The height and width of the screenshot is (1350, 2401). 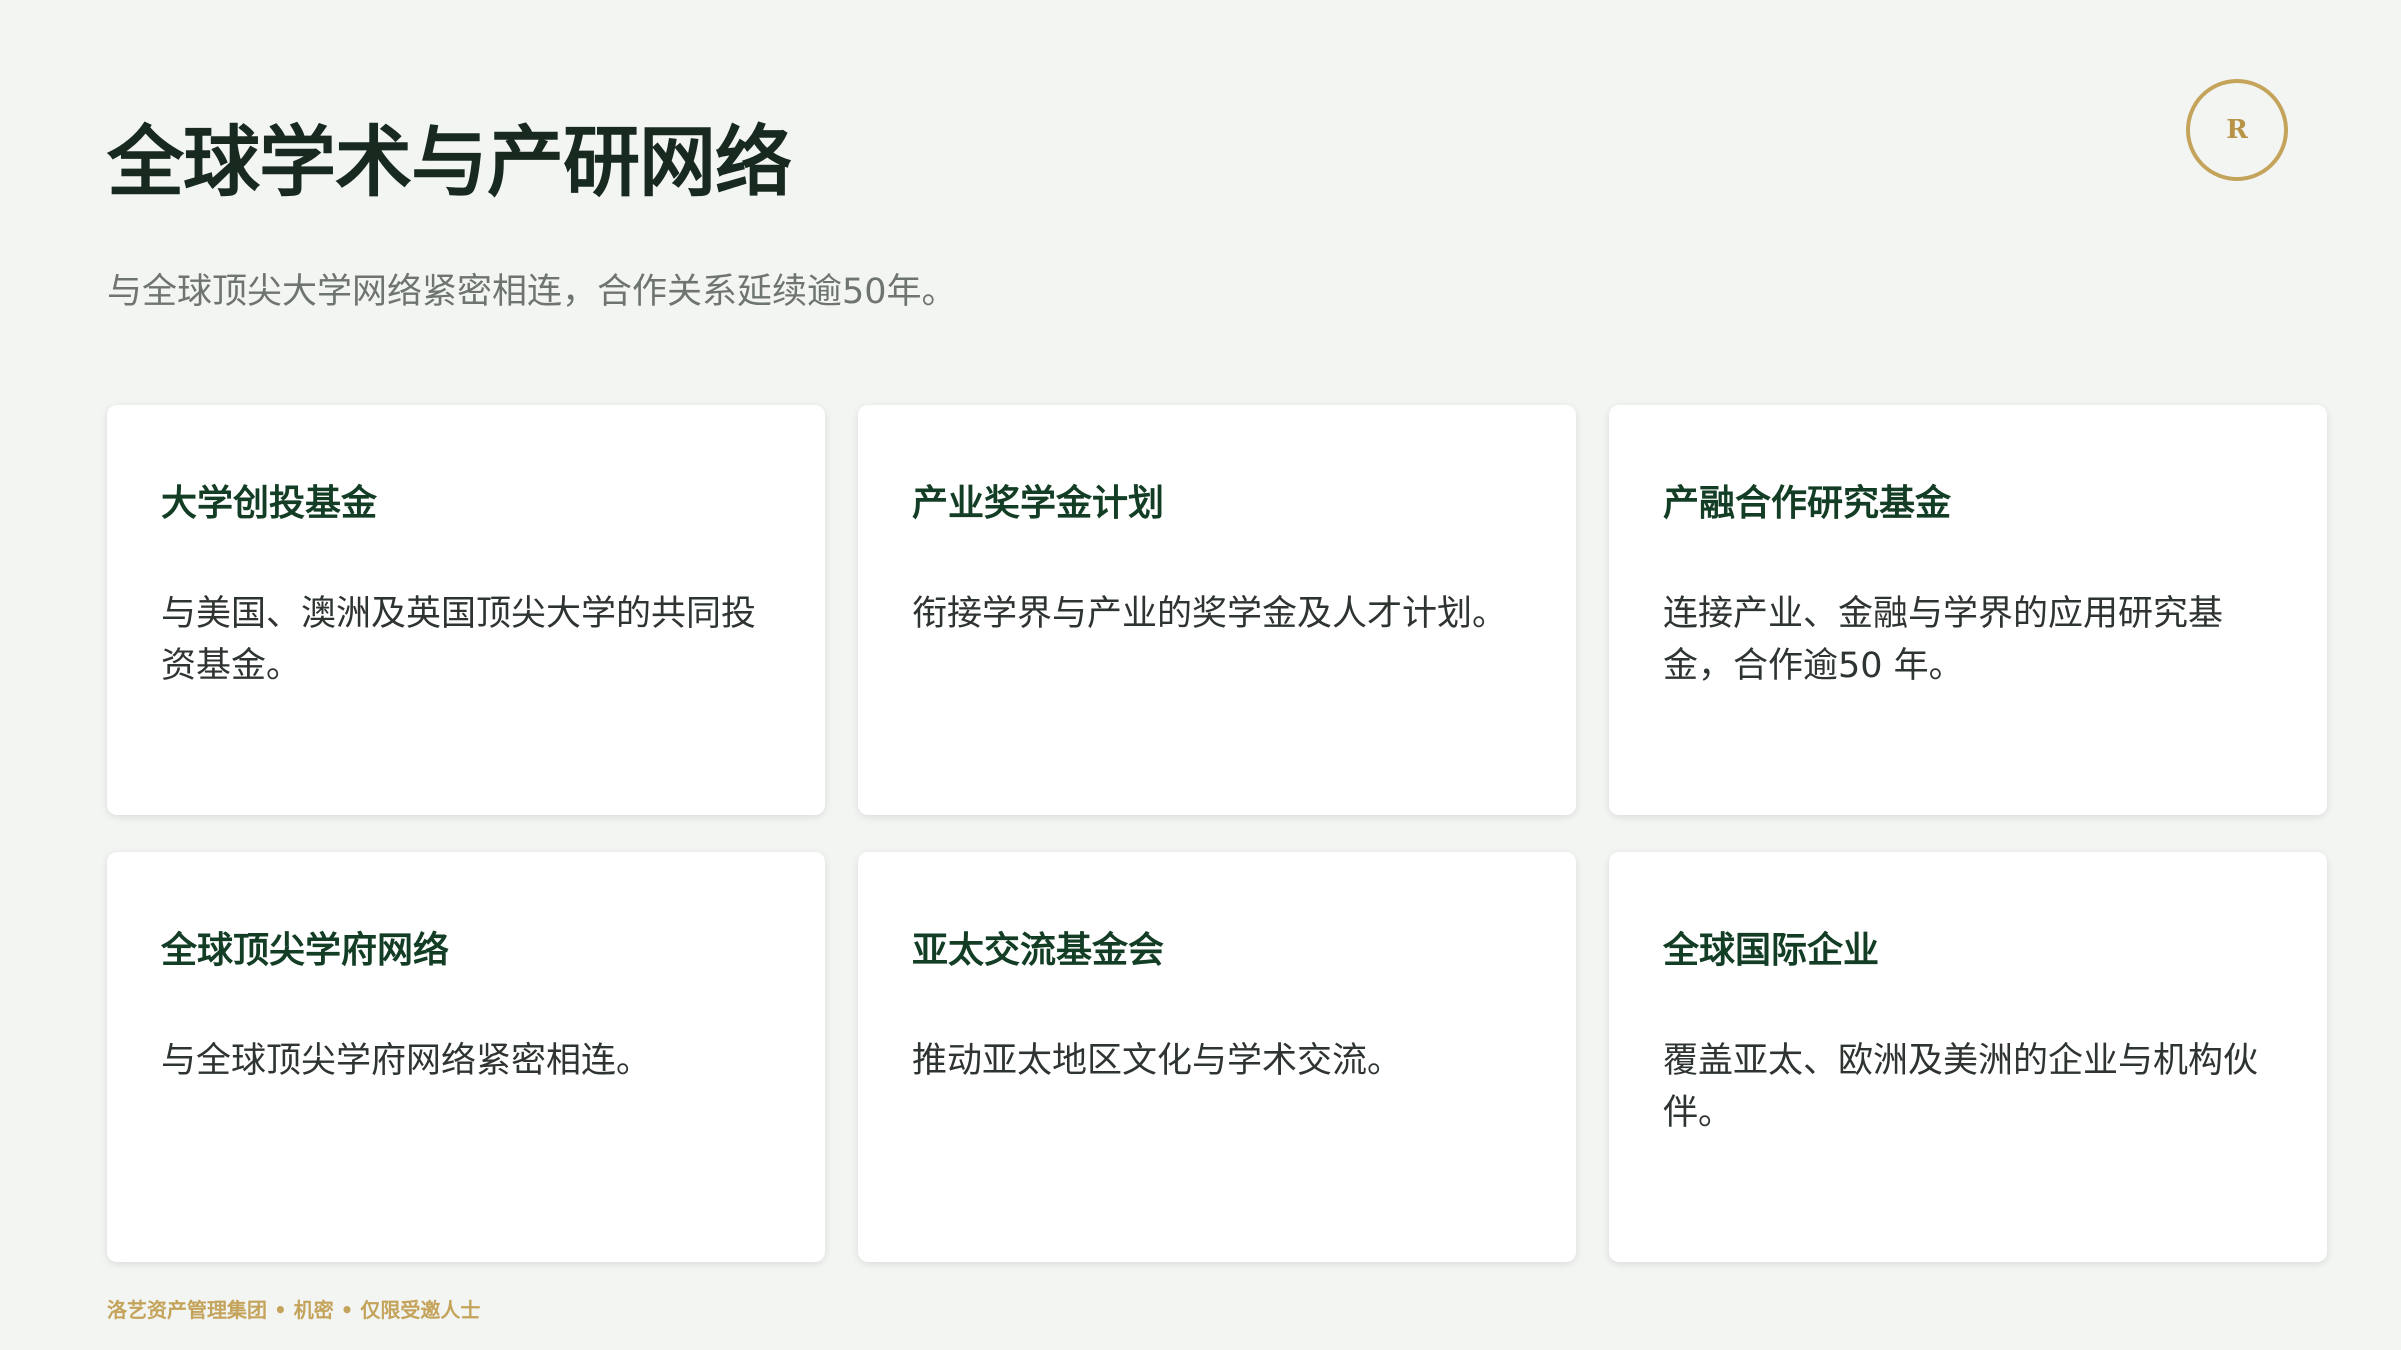 I want to click on brand-logo-badge: R, so click(x=2237, y=130).